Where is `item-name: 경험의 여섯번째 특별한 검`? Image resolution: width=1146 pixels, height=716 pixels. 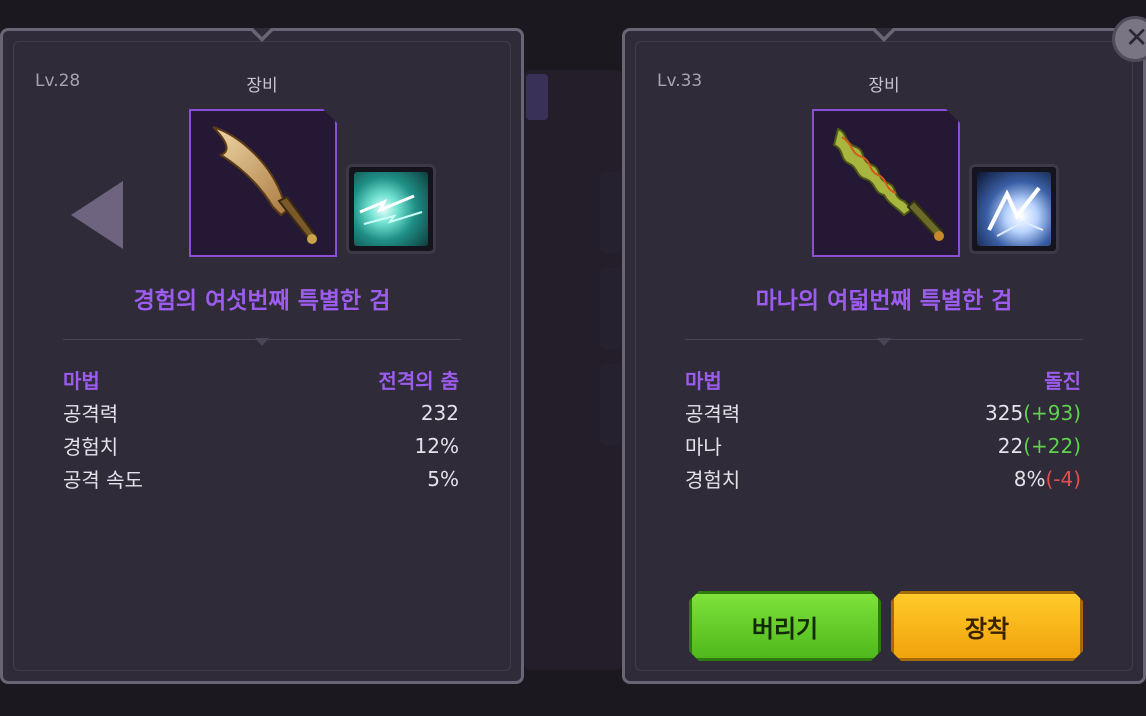
item-name: 경험의 여섯번째 특별한 검 is located at coordinates (262, 301).